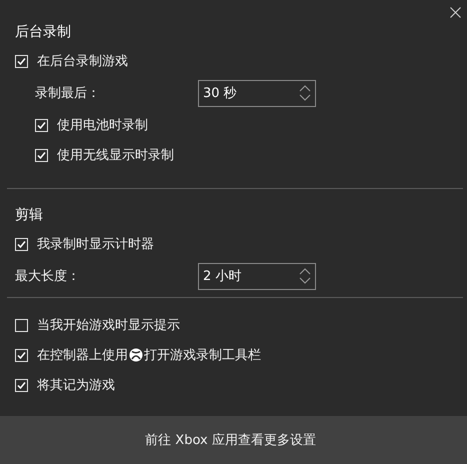  Describe the element at coordinates (82, 61) in the screenshot. I see `checkbox-label: 在后台录制游戏` at that location.